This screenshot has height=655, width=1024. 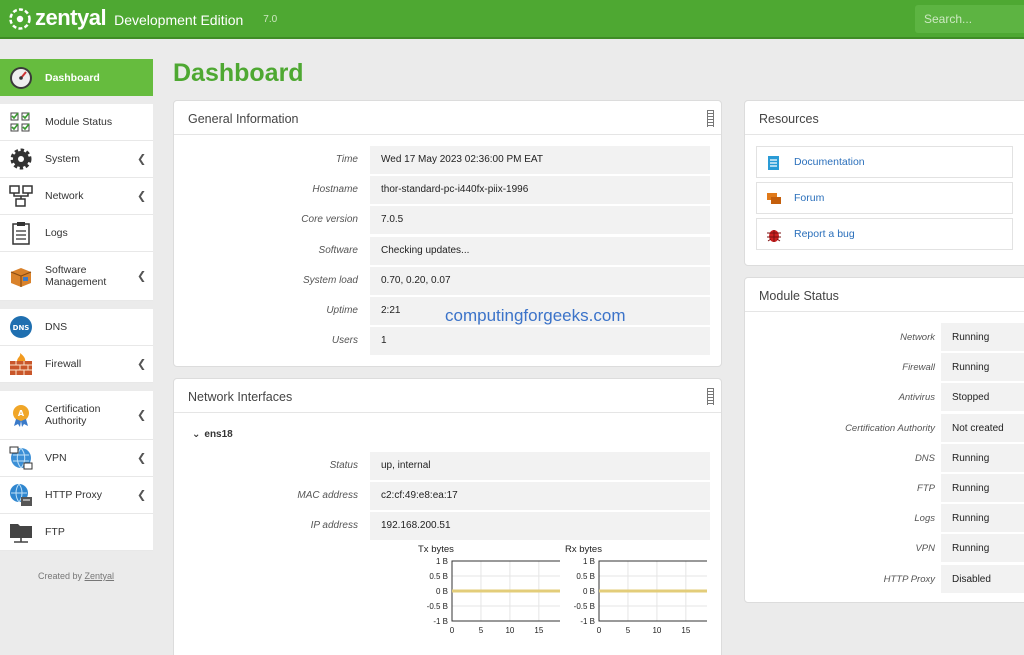 What do you see at coordinates (73, 415) in the screenshot?
I see `sidebar-item-label: Certification Authority` at bounding box center [73, 415].